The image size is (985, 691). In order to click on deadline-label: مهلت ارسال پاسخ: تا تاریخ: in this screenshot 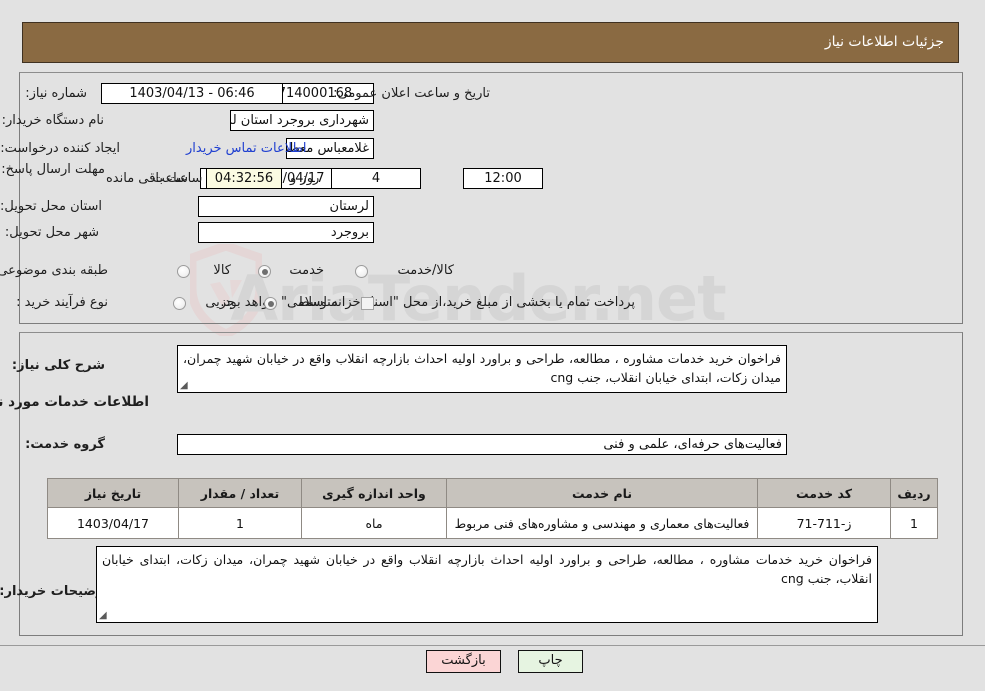, I will do `click(52, 169)`.